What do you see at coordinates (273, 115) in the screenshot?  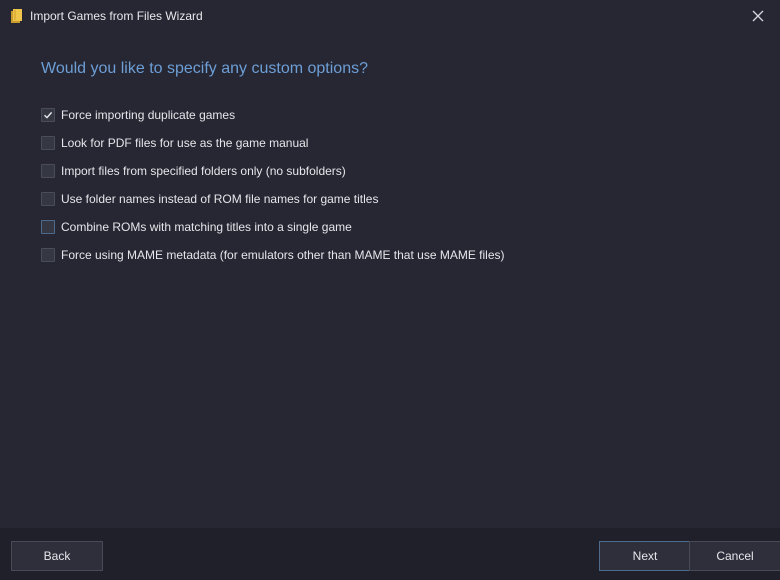 I see `option-force-duplicates: Force importing duplicate games` at bounding box center [273, 115].